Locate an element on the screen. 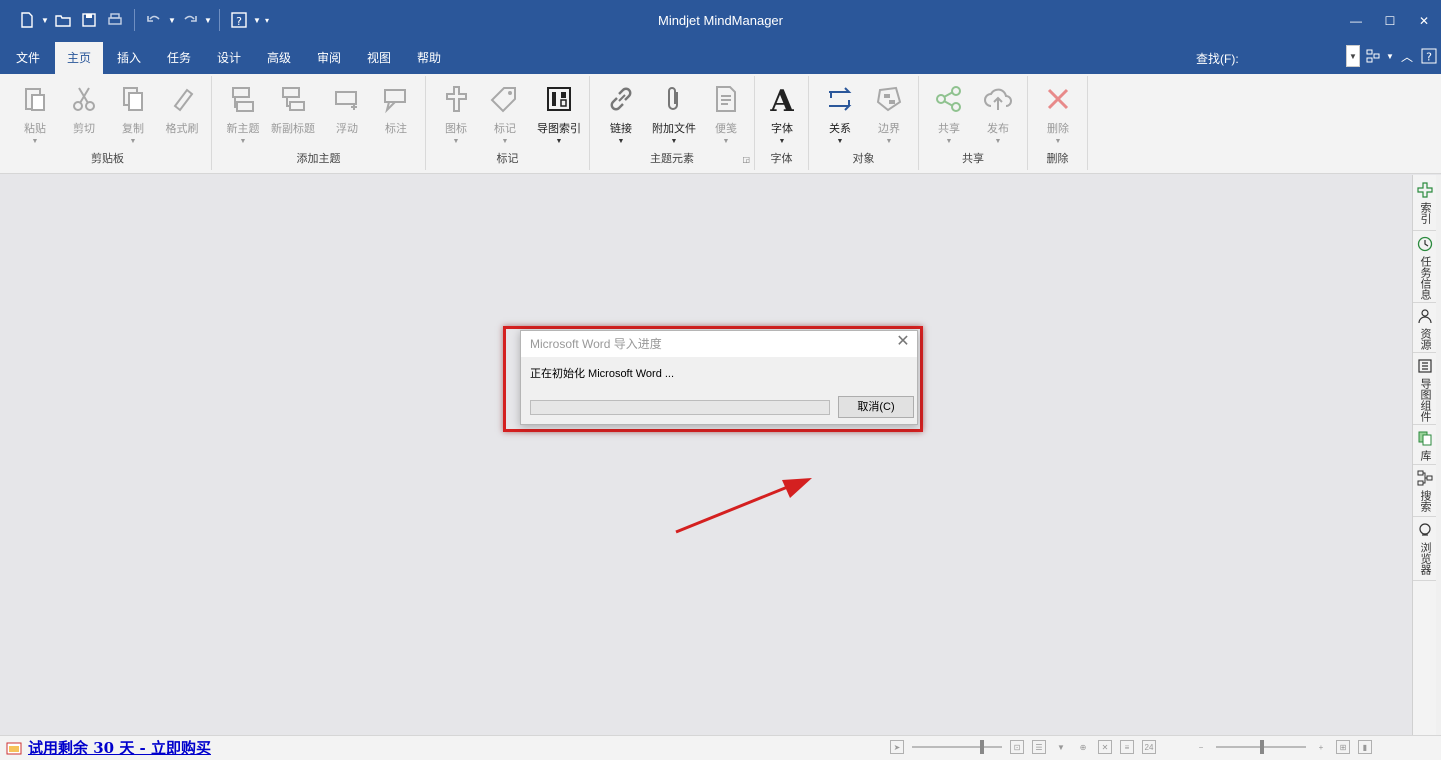 This screenshot has height=760, width=1441. attach-file-button: 附加文件 ▼ is located at coordinates (674, 113).